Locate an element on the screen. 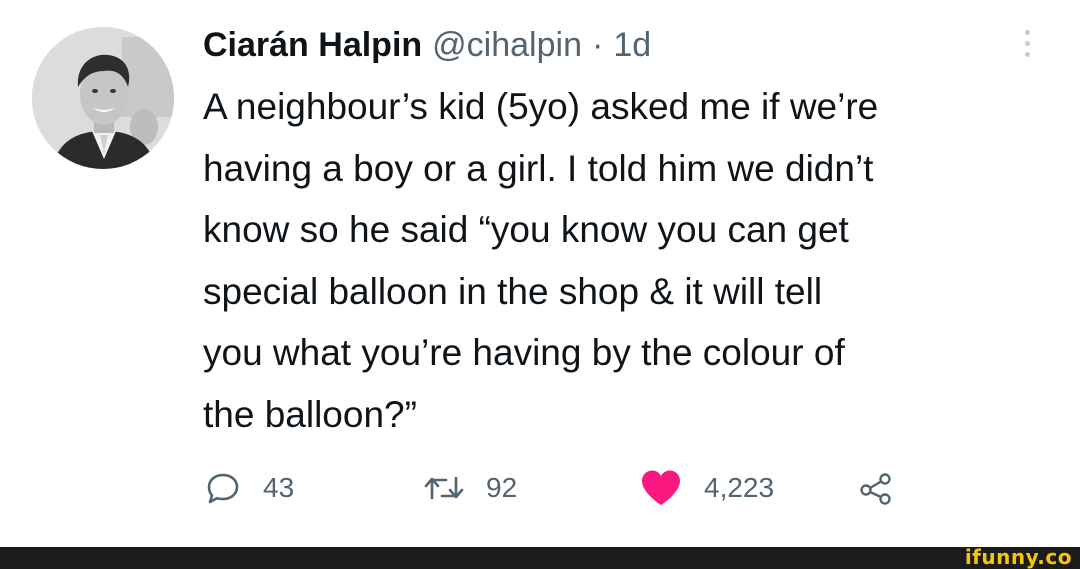  avatar is located at coordinates (103, 98).